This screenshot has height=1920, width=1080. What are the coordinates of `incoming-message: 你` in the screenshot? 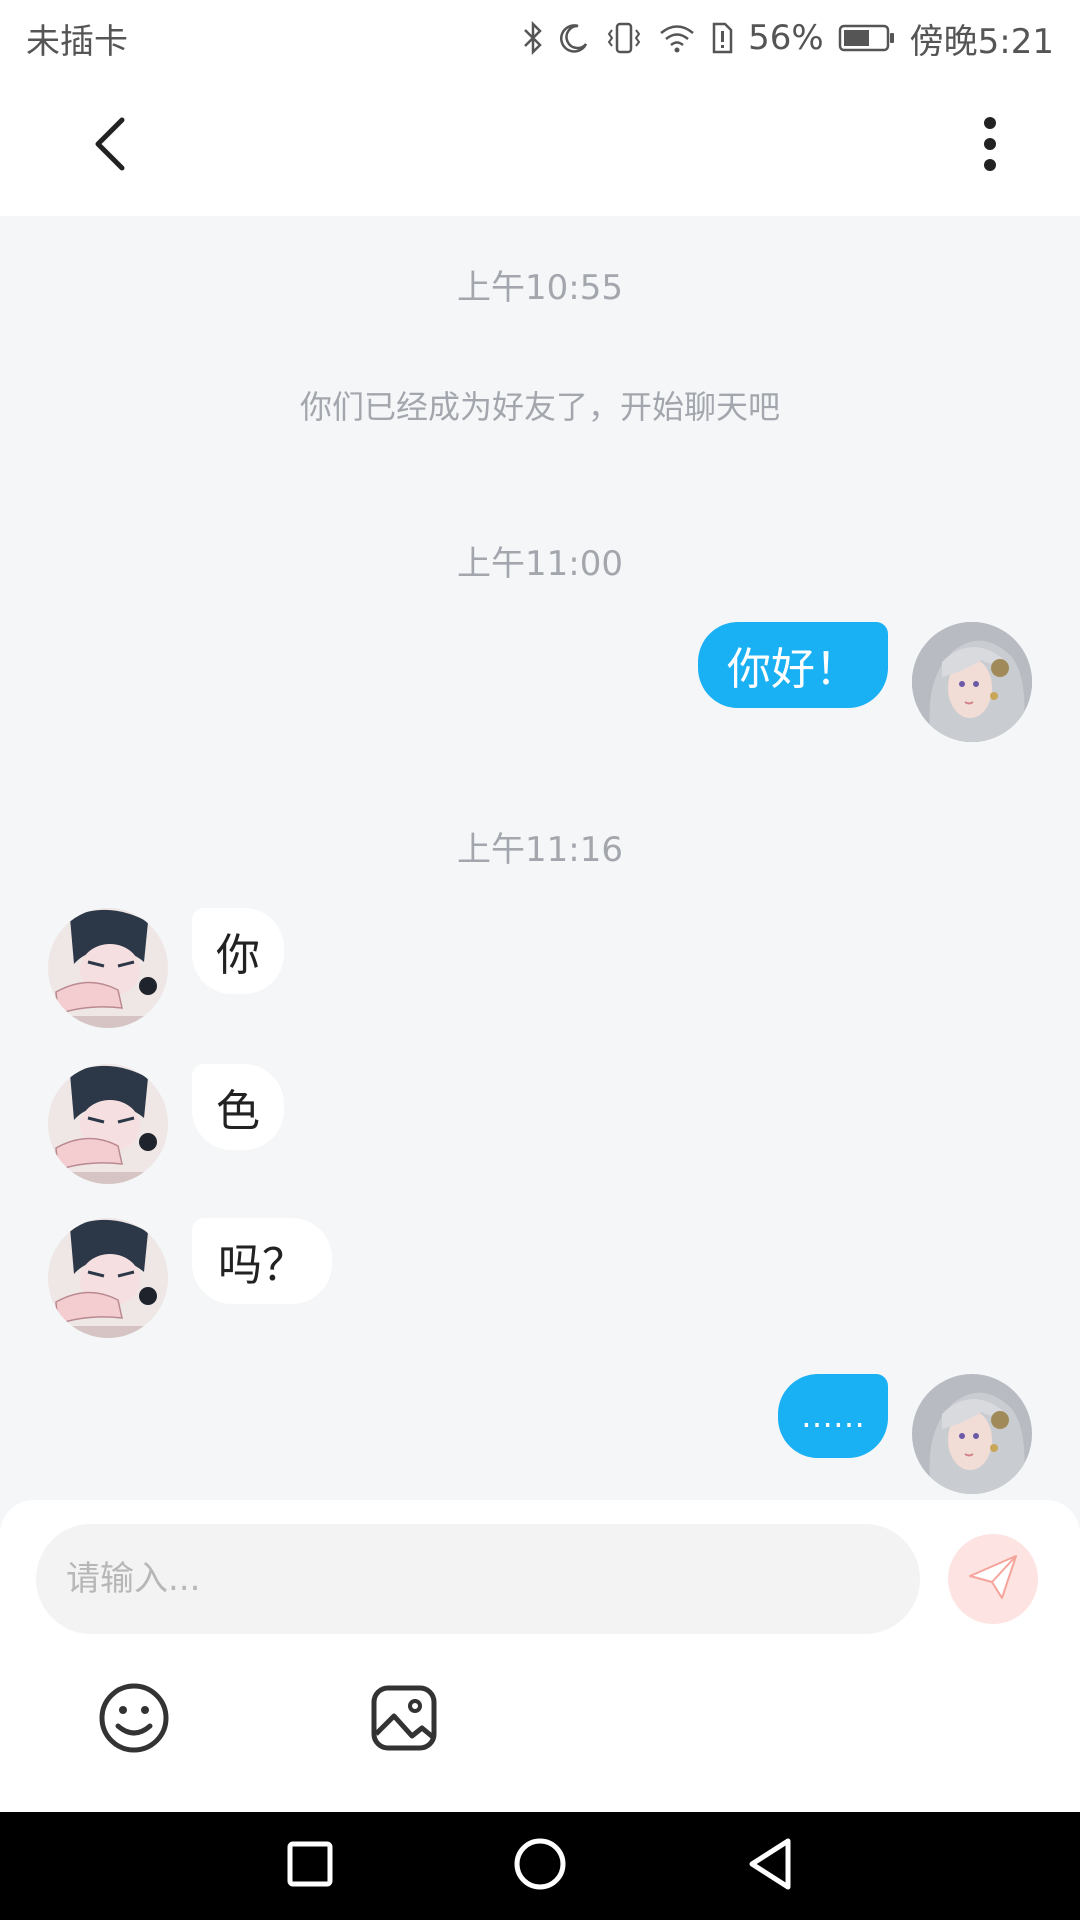 It's located at (238, 951).